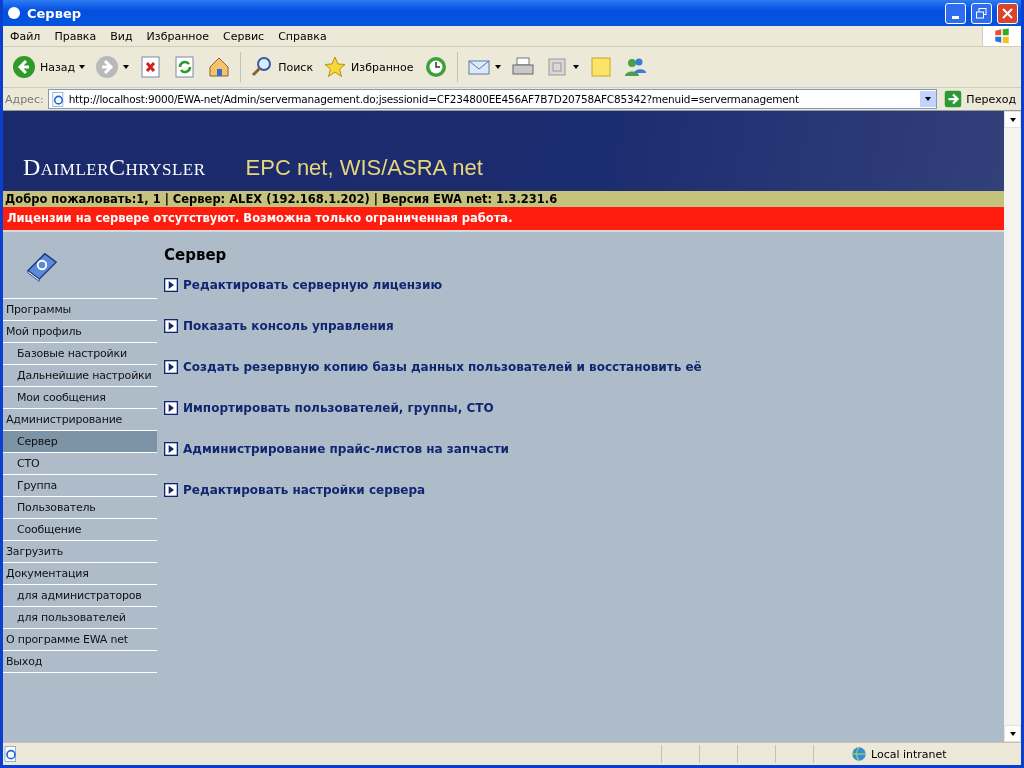 Image resolution: width=1024 pixels, height=768 pixels. What do you see at coordinates (955, 17) in the screenshot?
I see `minimize-icon` at bounding box center [955, 17].